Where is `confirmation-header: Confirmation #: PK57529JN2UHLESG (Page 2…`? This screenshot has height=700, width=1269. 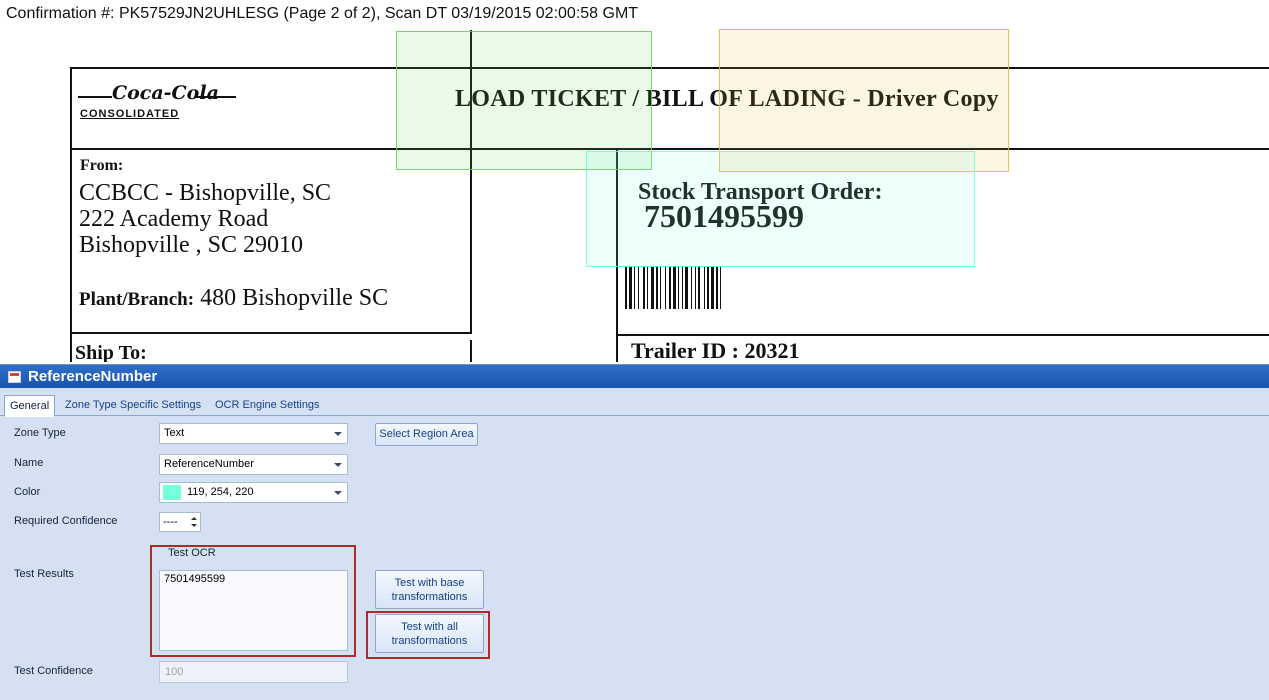
confirmation-header: Confirmation #: PK57529JN2UHLESG (Page 2… is located at coordinates (322, 13).